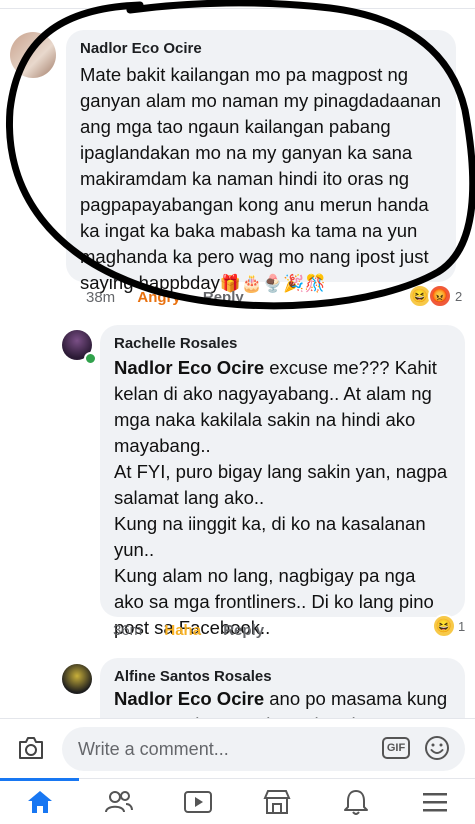  I want to click on bottom-nav, so click(237, 801).